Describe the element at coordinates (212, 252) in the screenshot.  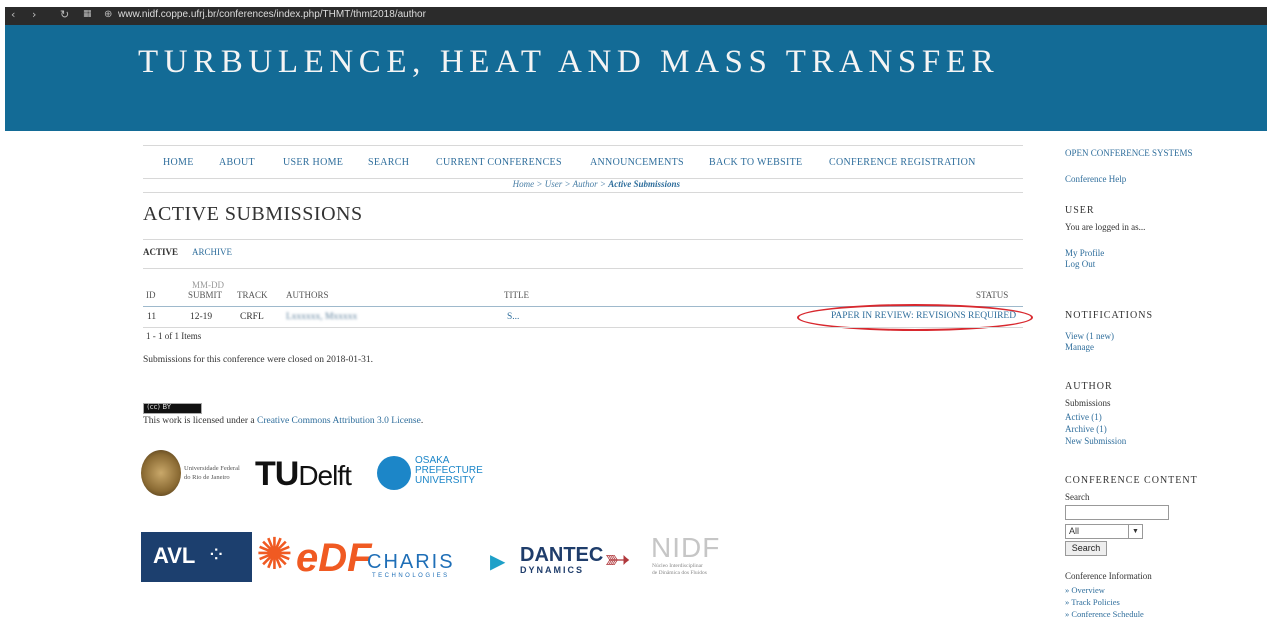
I see `tab-archive: ARCHIVE` at that location.